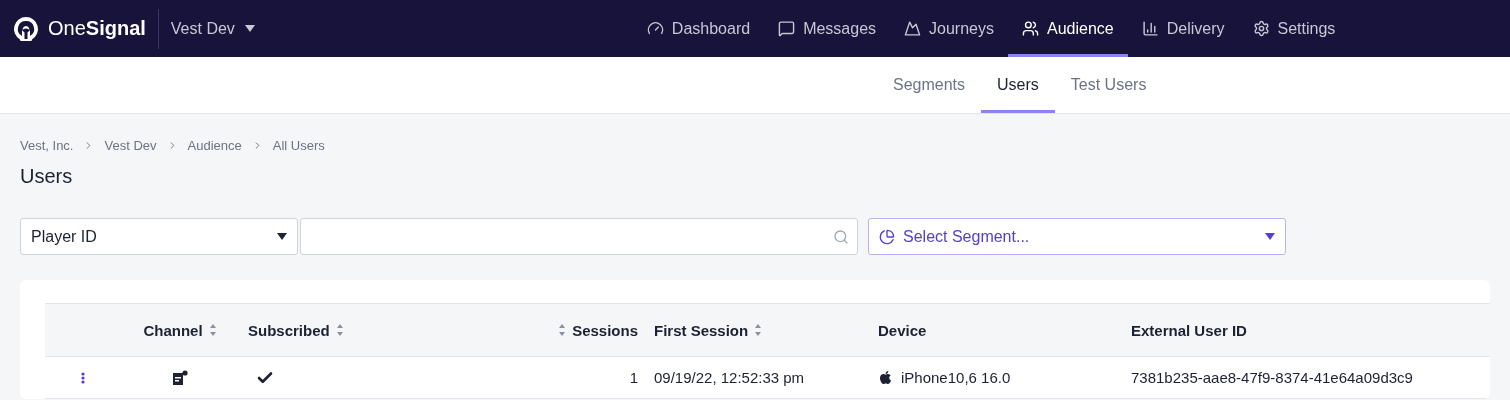  What do you see at coordinates (633, 377) in the screenshot?
I see `table-cell: 1` at bounding box center [633, 377].